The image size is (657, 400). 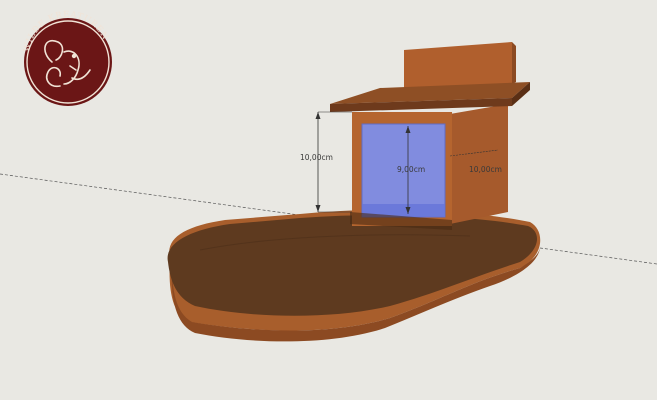 What do you see at coordinates (479, 164) in the screenshot?
I see `box-side-wall` at bounding box center [479, 164].